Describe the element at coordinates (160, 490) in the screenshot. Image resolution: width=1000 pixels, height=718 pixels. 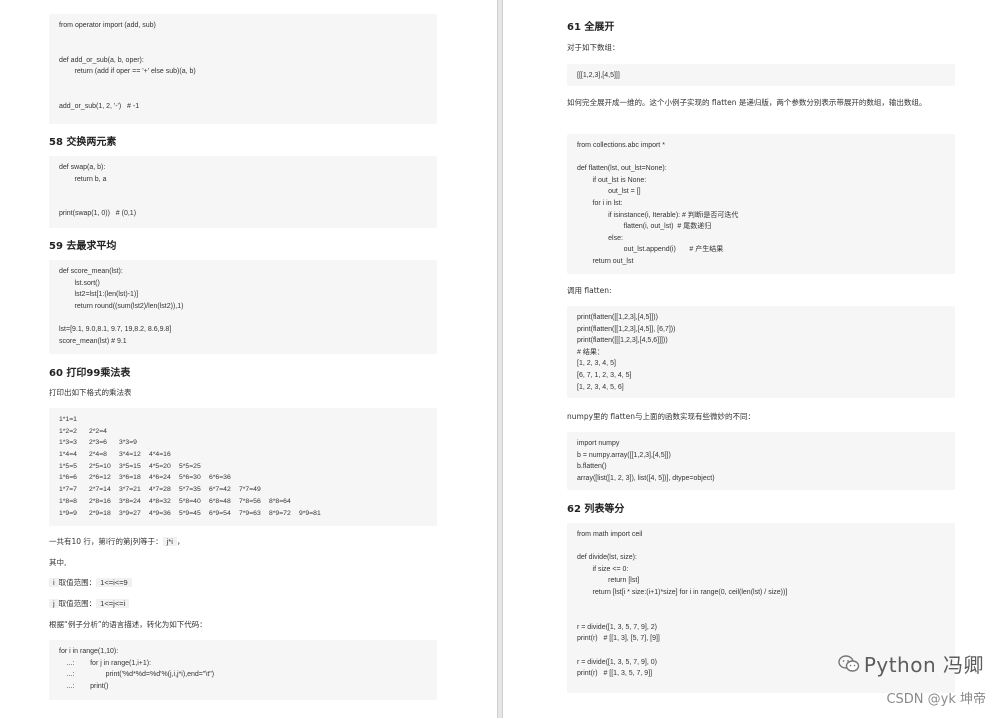
I see `table-cell: 4*7=28` at that location.